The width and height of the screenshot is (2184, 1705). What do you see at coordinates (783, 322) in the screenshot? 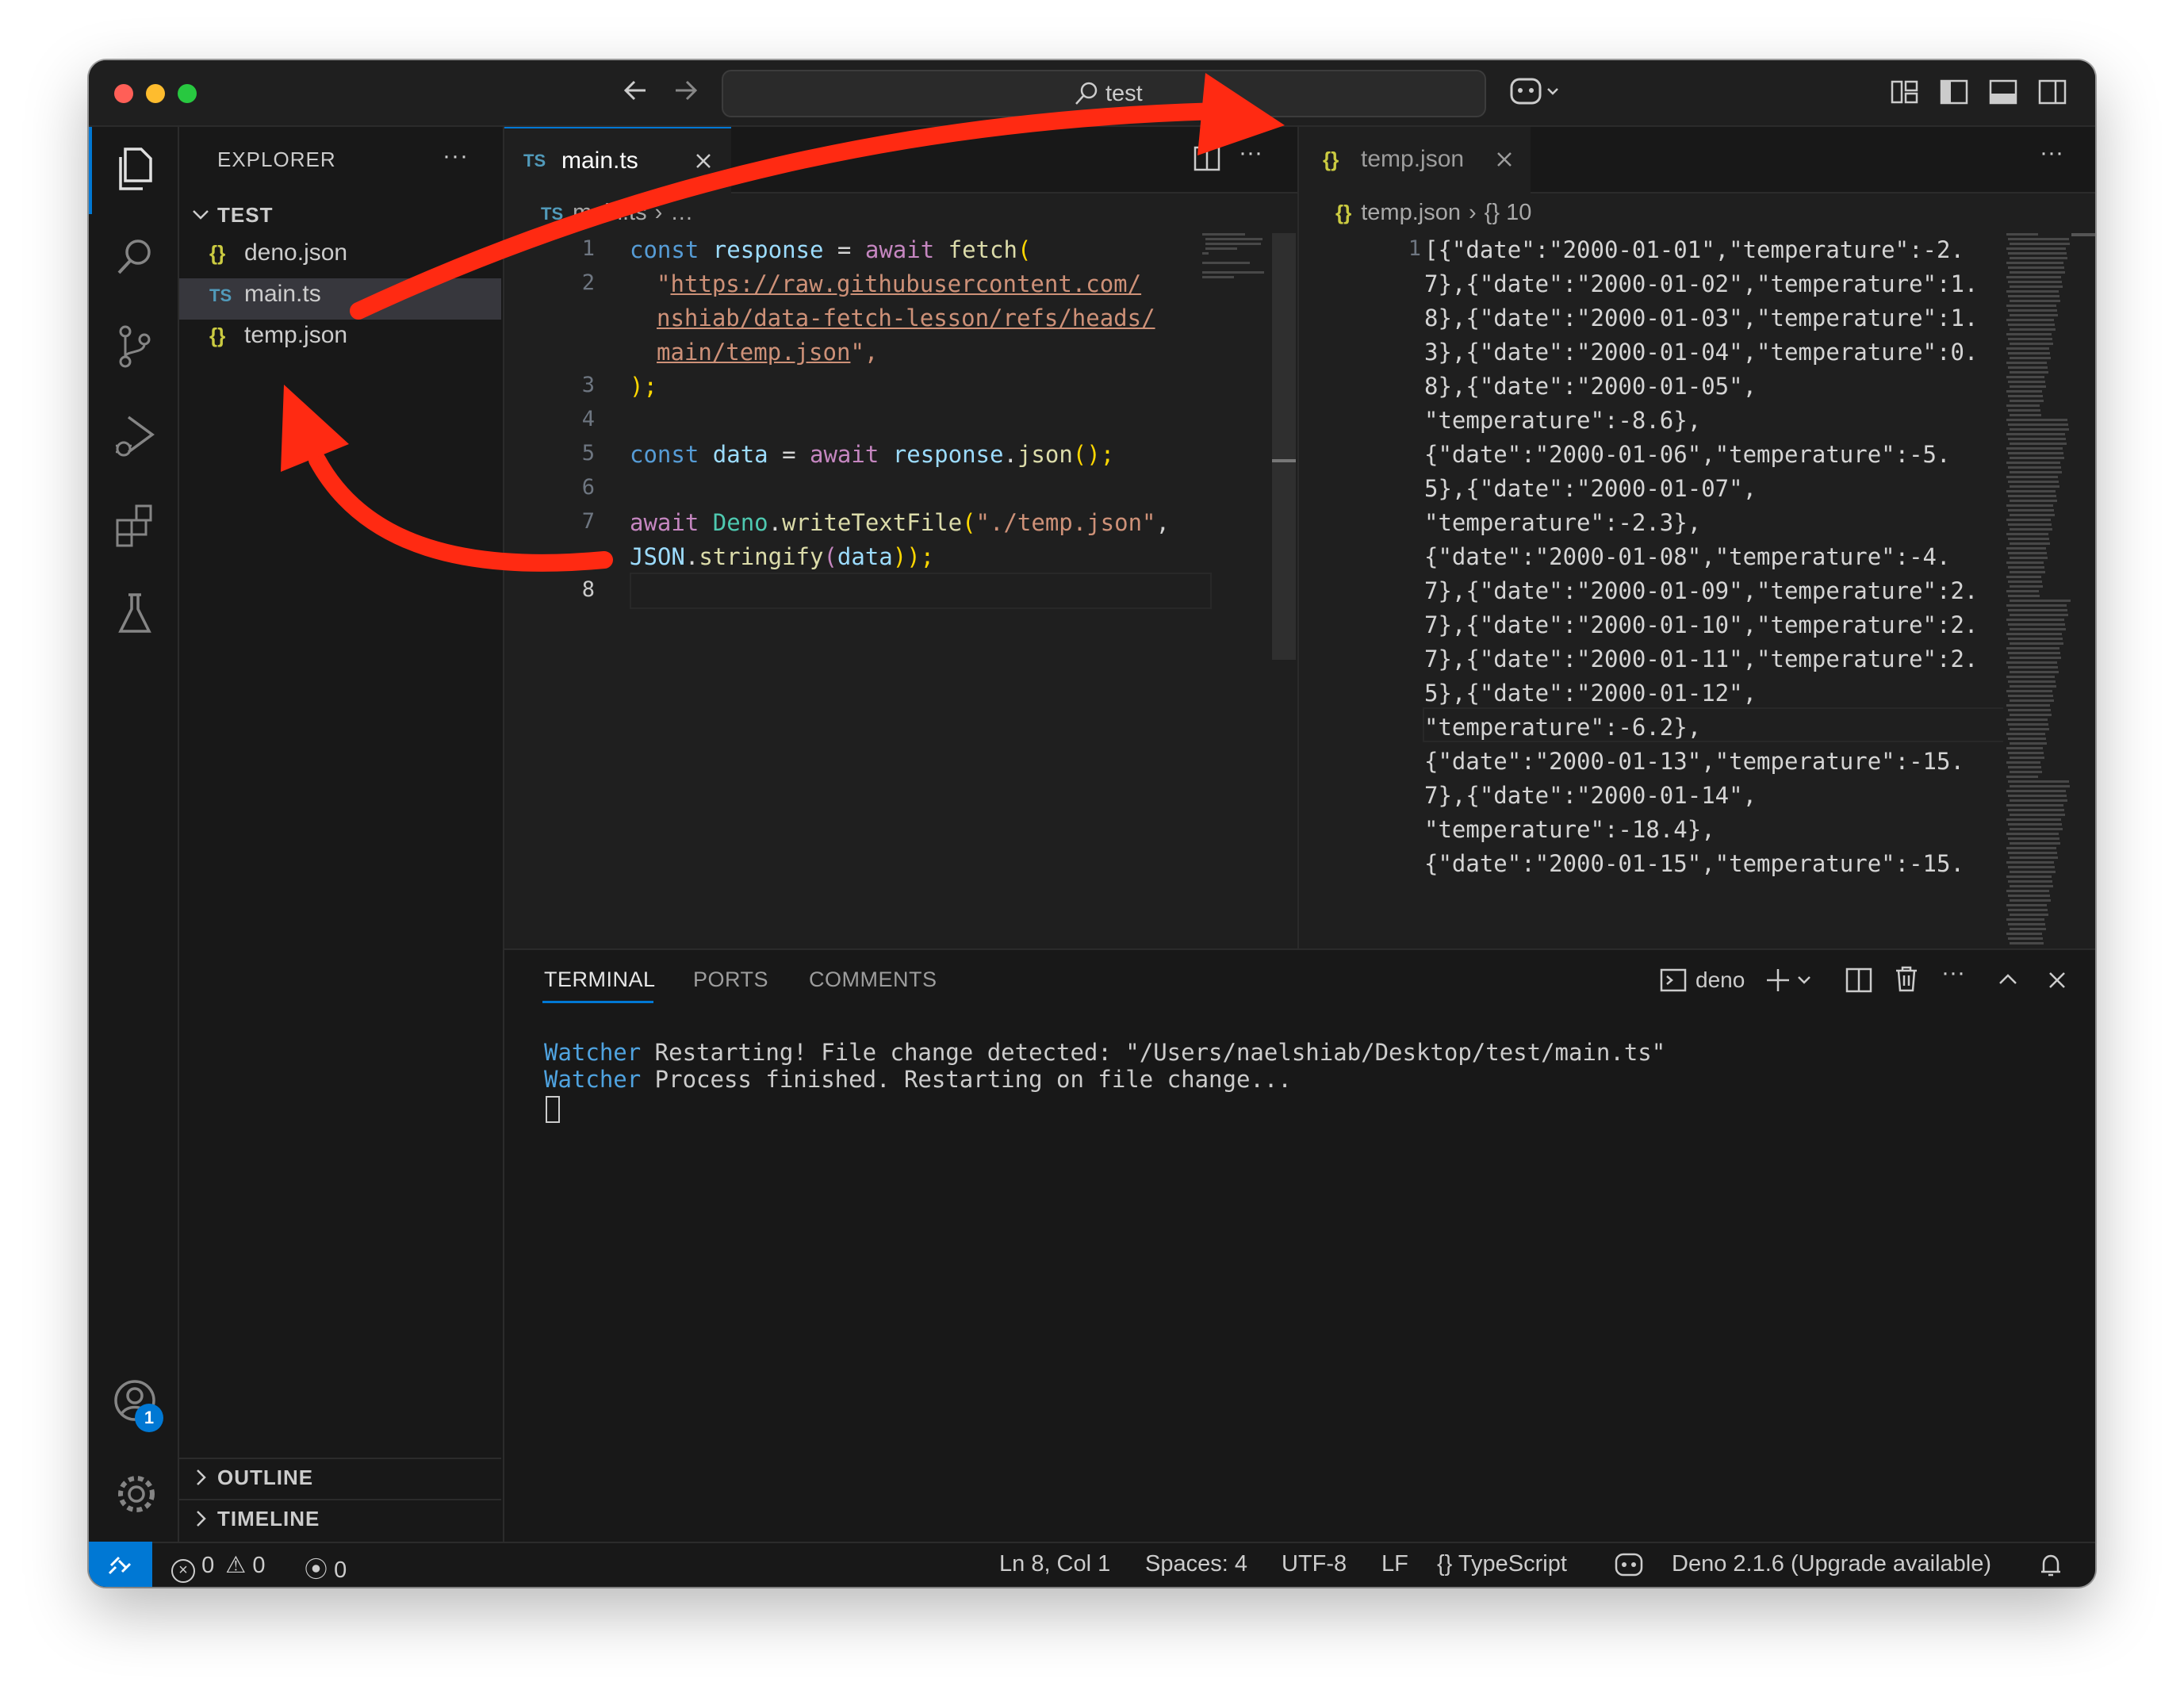
I see `annotation-arrows` at bounding box center [783, 322].